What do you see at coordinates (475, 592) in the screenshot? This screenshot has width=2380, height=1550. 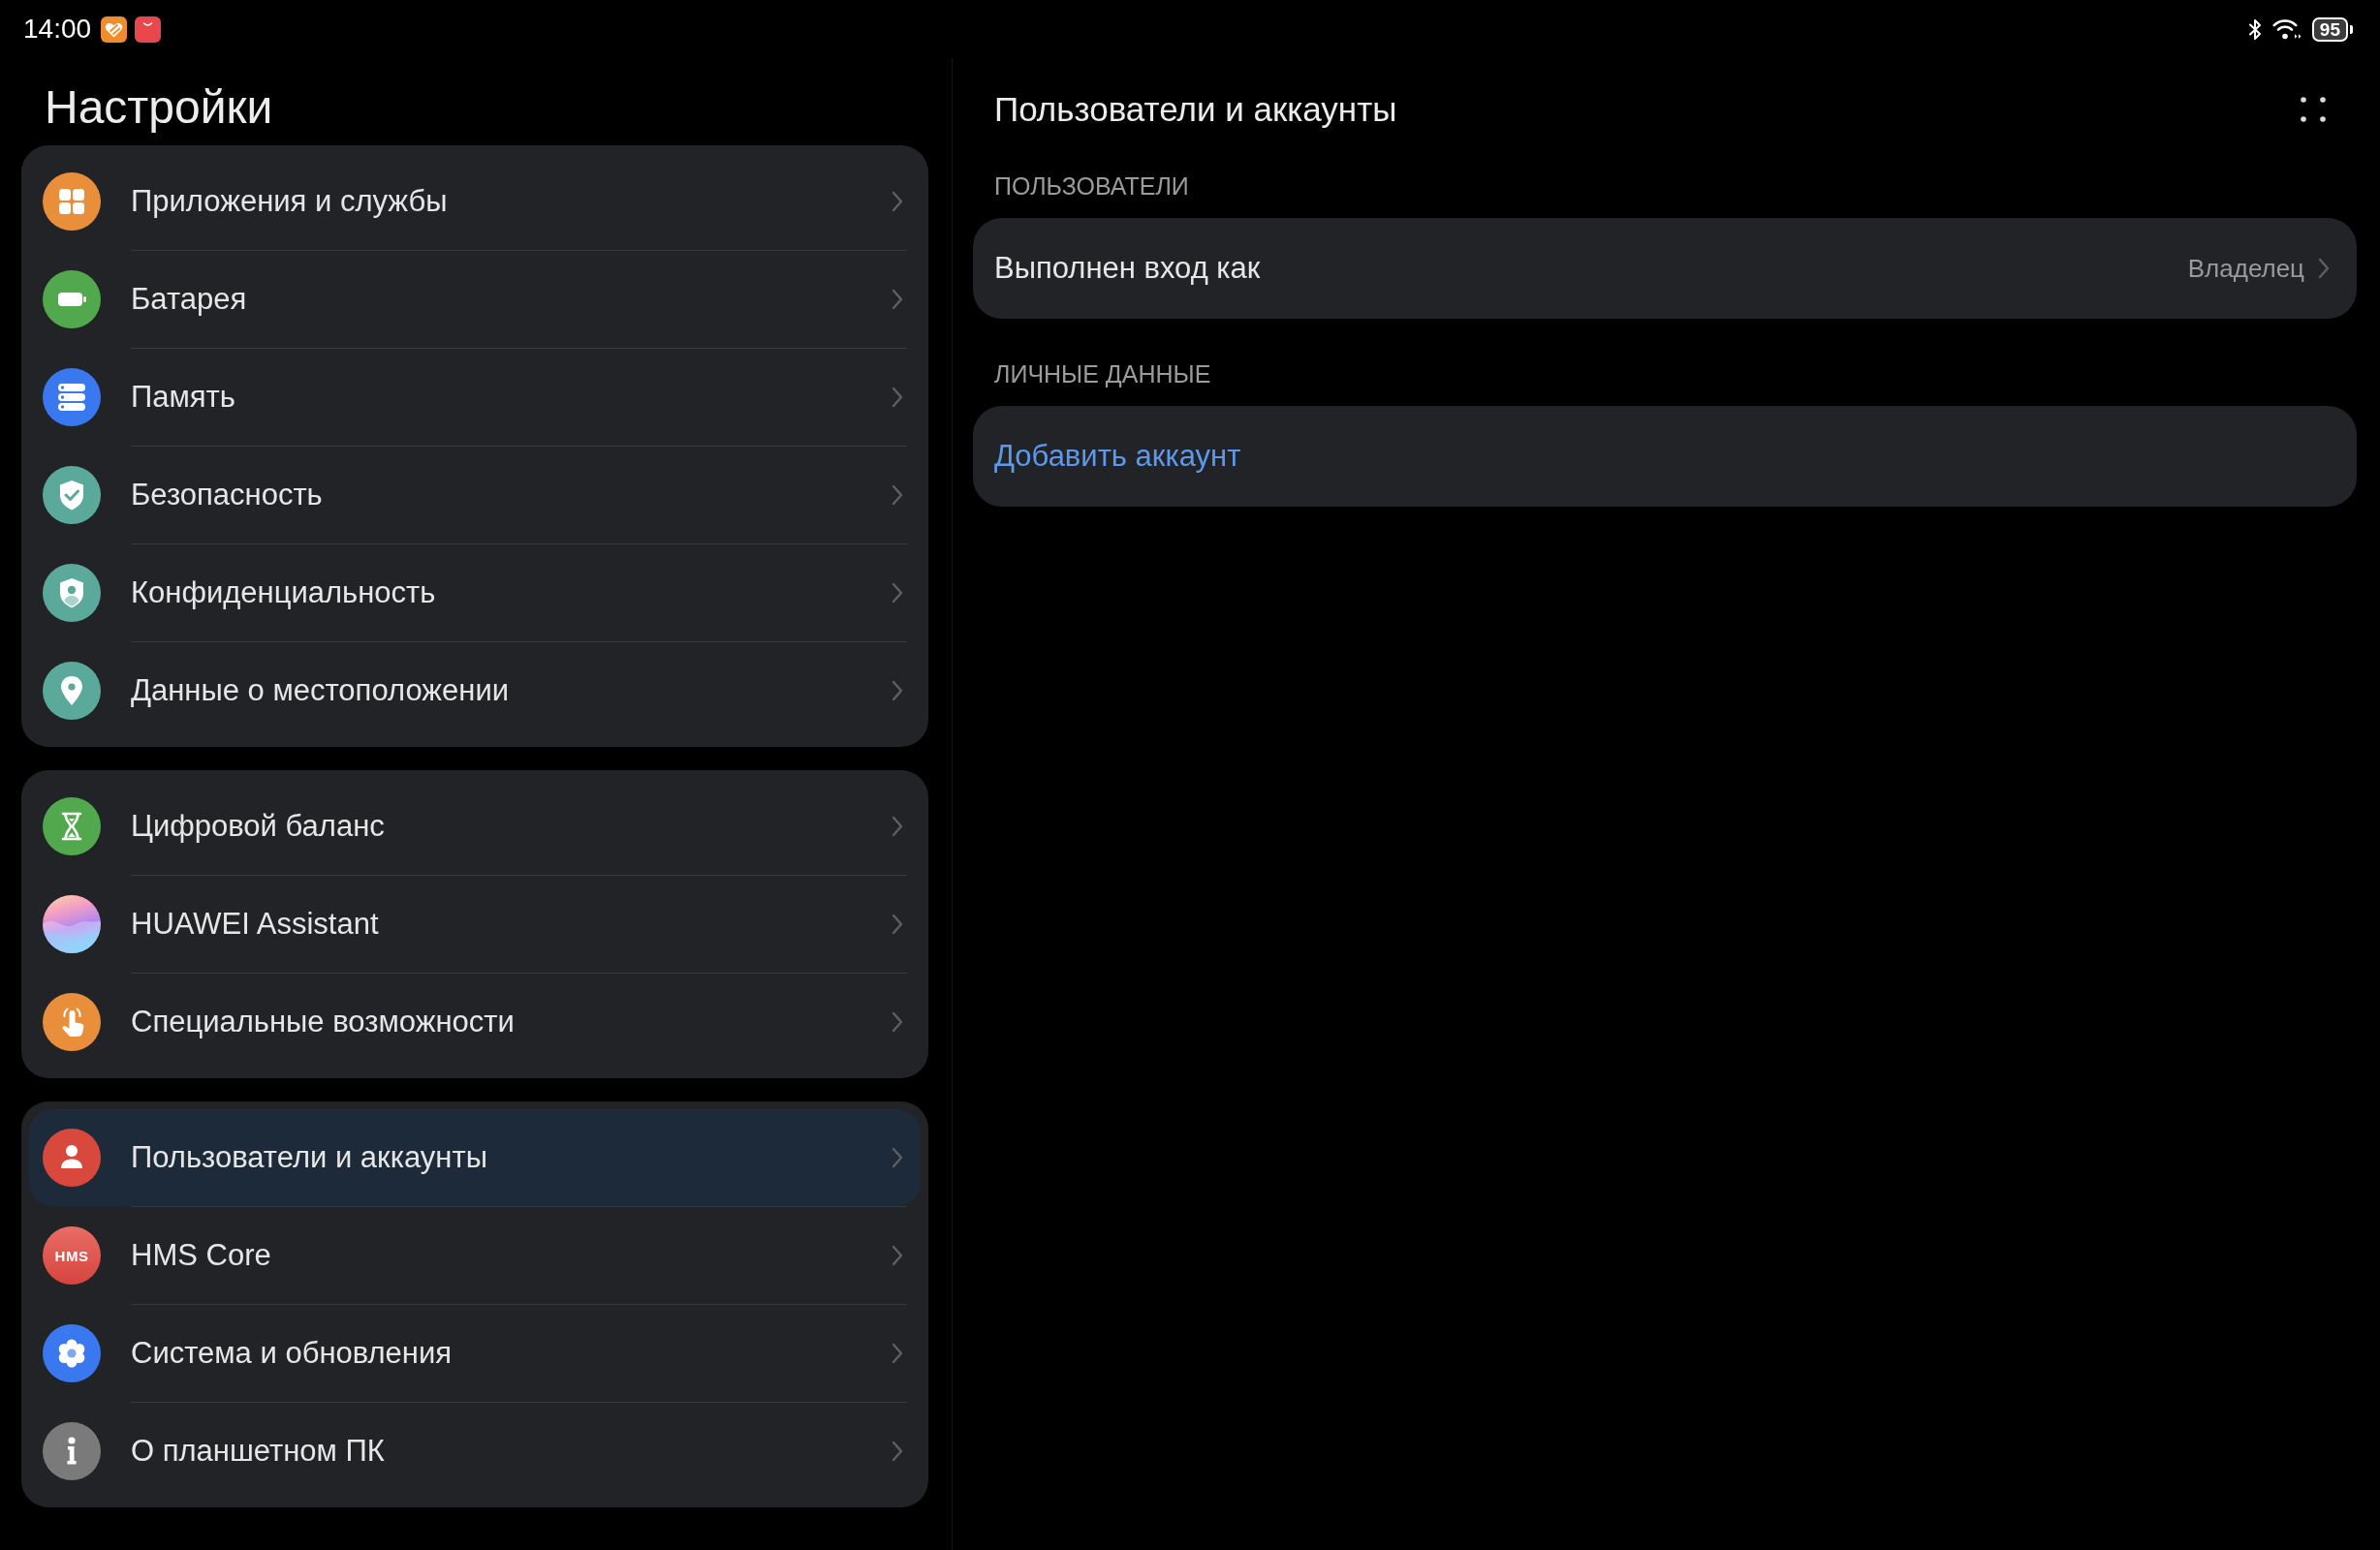 I see `settings-item: Конфиденциальность` at bounding box center [475, 592].